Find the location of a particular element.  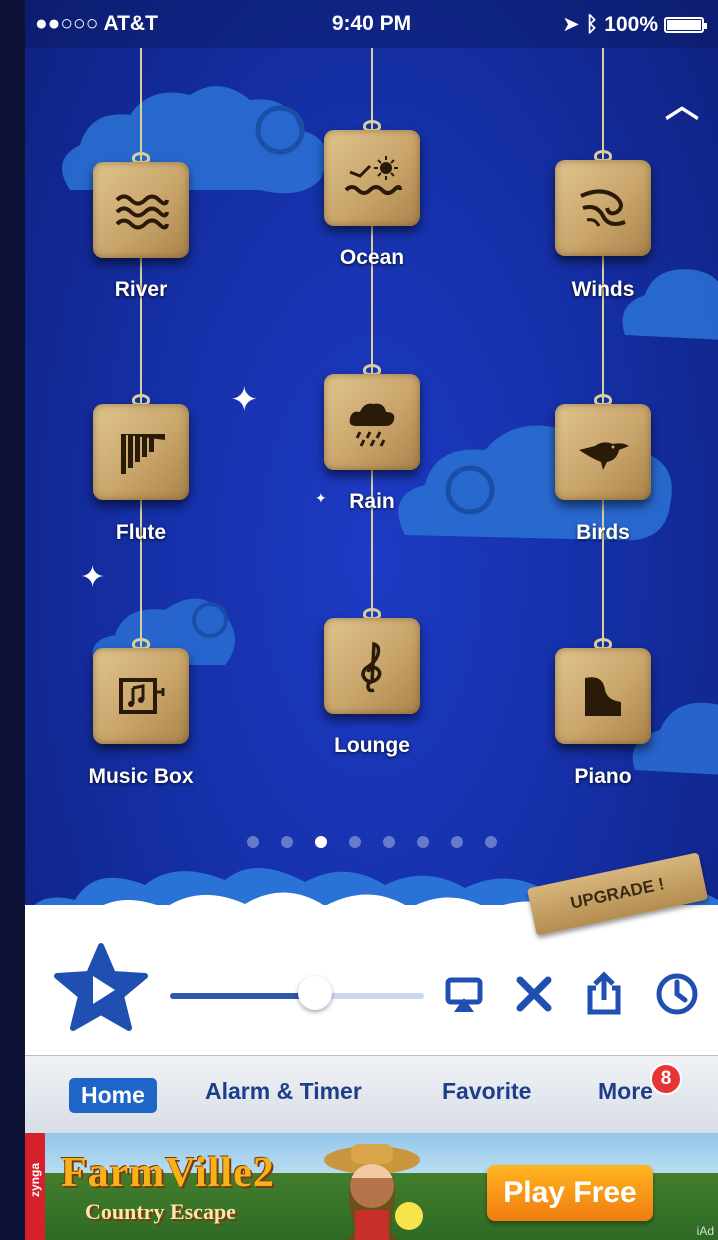

volume-slider is located at coordinates (297, 996).